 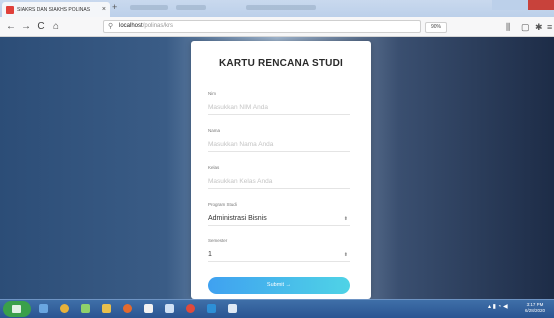 I want to click on kelas-label: Kelas, so click(x=214, y=167).